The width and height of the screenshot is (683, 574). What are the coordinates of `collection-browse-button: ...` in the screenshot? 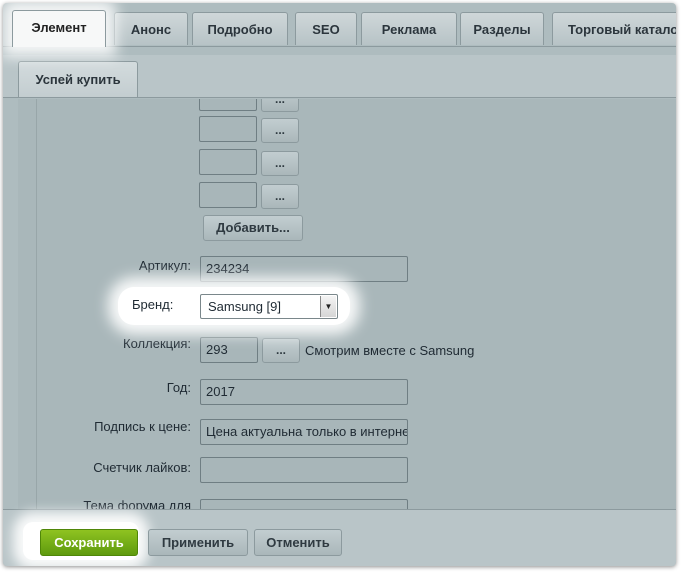 It's located at (281, 350).